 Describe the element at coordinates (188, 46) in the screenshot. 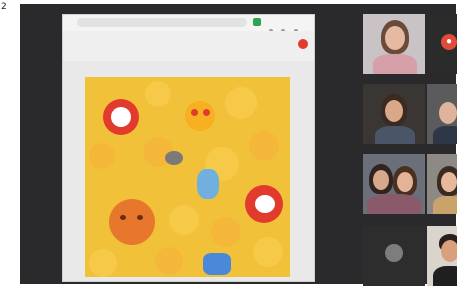

I see `document-header` at that location.